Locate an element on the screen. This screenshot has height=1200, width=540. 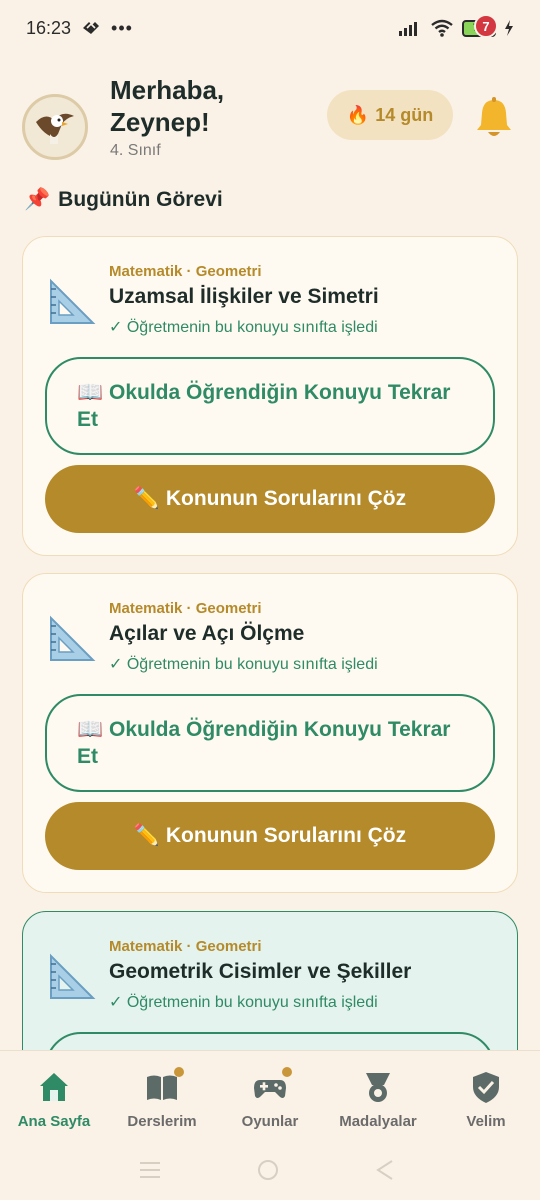
app-notification-icon is located at coordinates (91, 28).